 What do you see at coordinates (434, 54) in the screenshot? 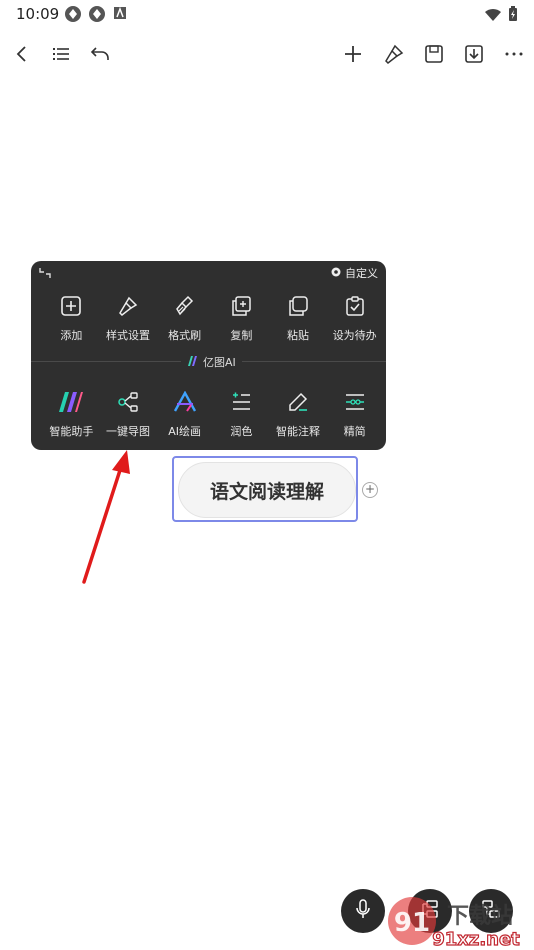
I see `save-icon` at bounding box center [434, 54].